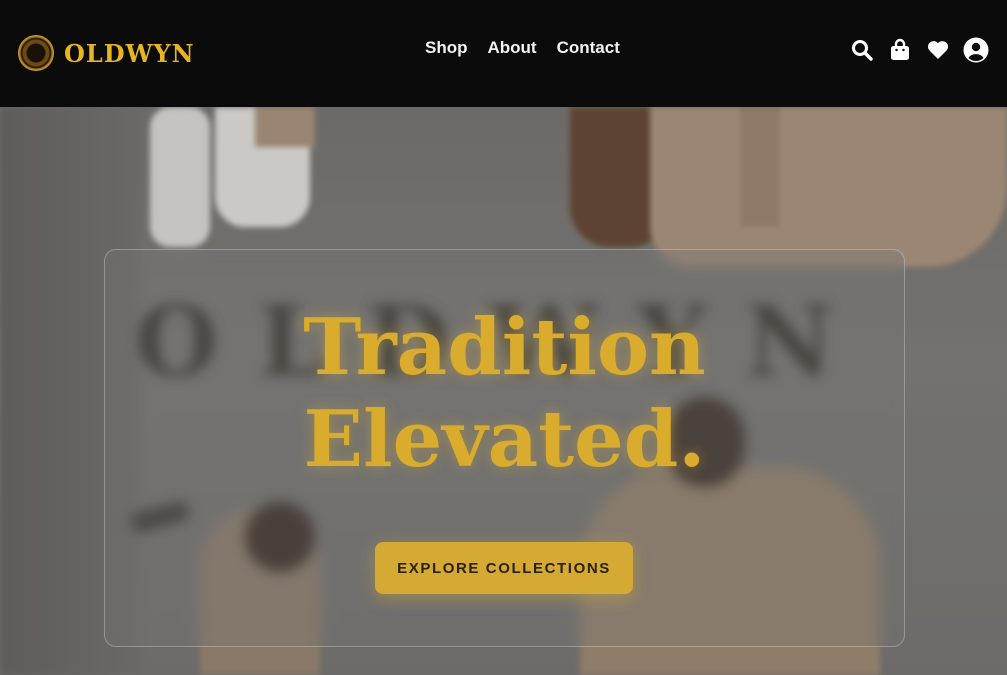  I want to click on nav-icon-group, so click(919, 50).